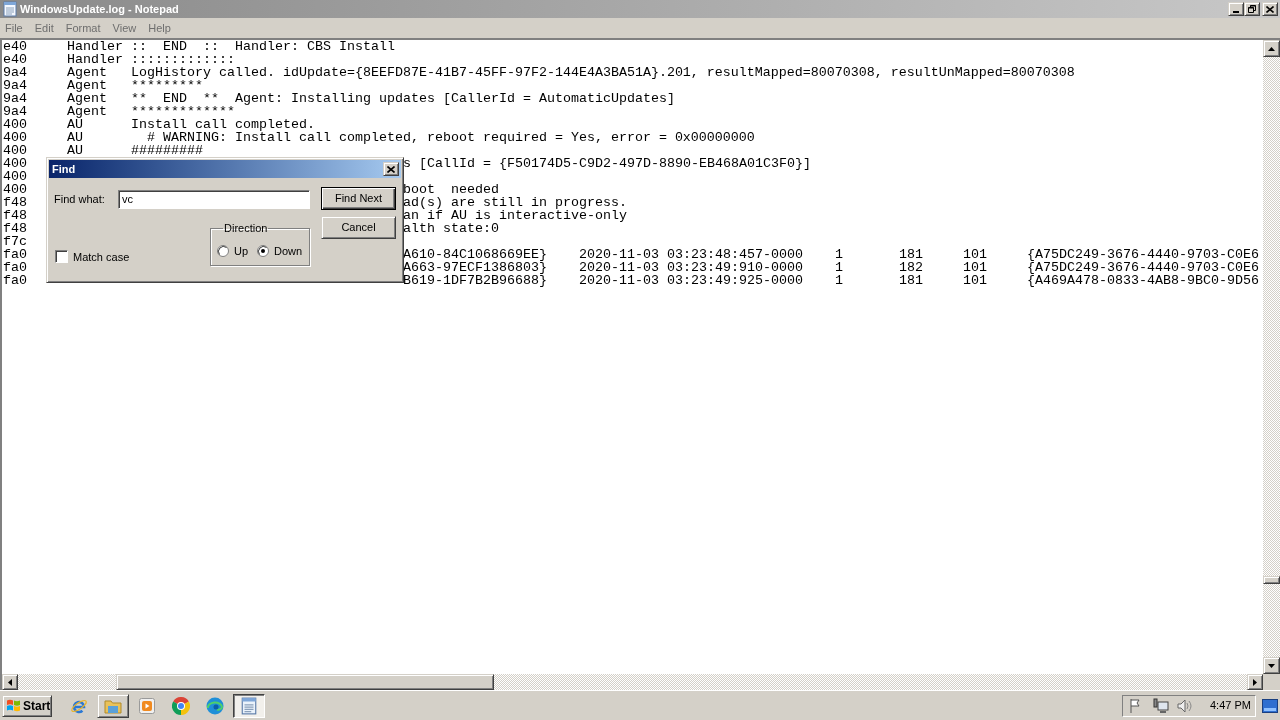  What do you see at coordinates (475, 267) in the screenshot?
I see `log-fragment: A663-97ECF1386803}` at bounding box center [475, 267].